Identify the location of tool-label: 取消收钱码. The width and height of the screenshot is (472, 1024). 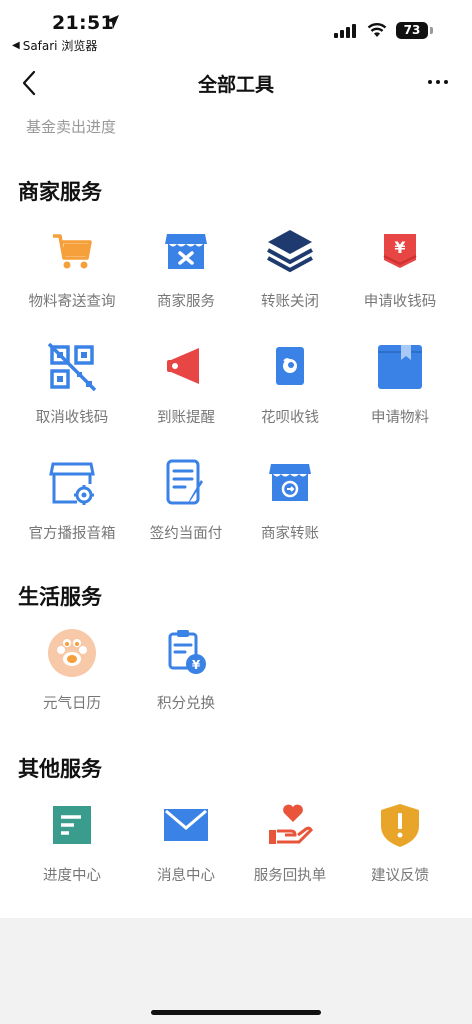
(72, 418).